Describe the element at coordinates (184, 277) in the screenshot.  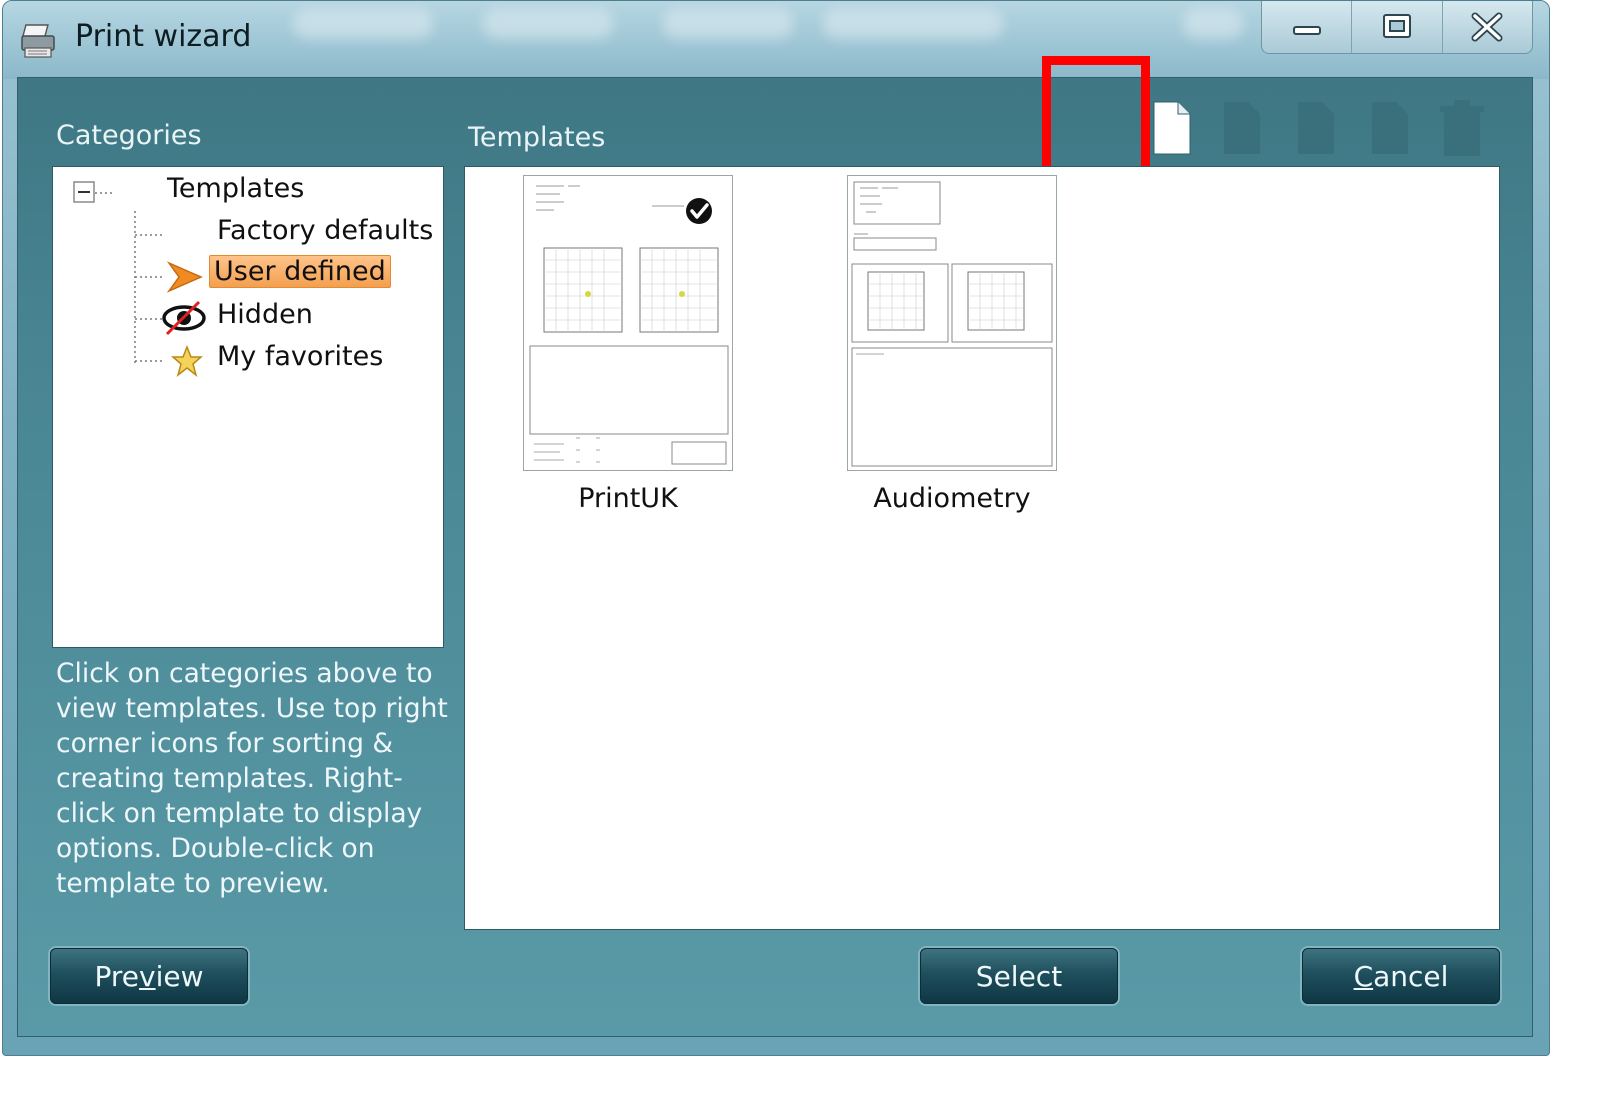
I see `arrow-right-icon` at that location.